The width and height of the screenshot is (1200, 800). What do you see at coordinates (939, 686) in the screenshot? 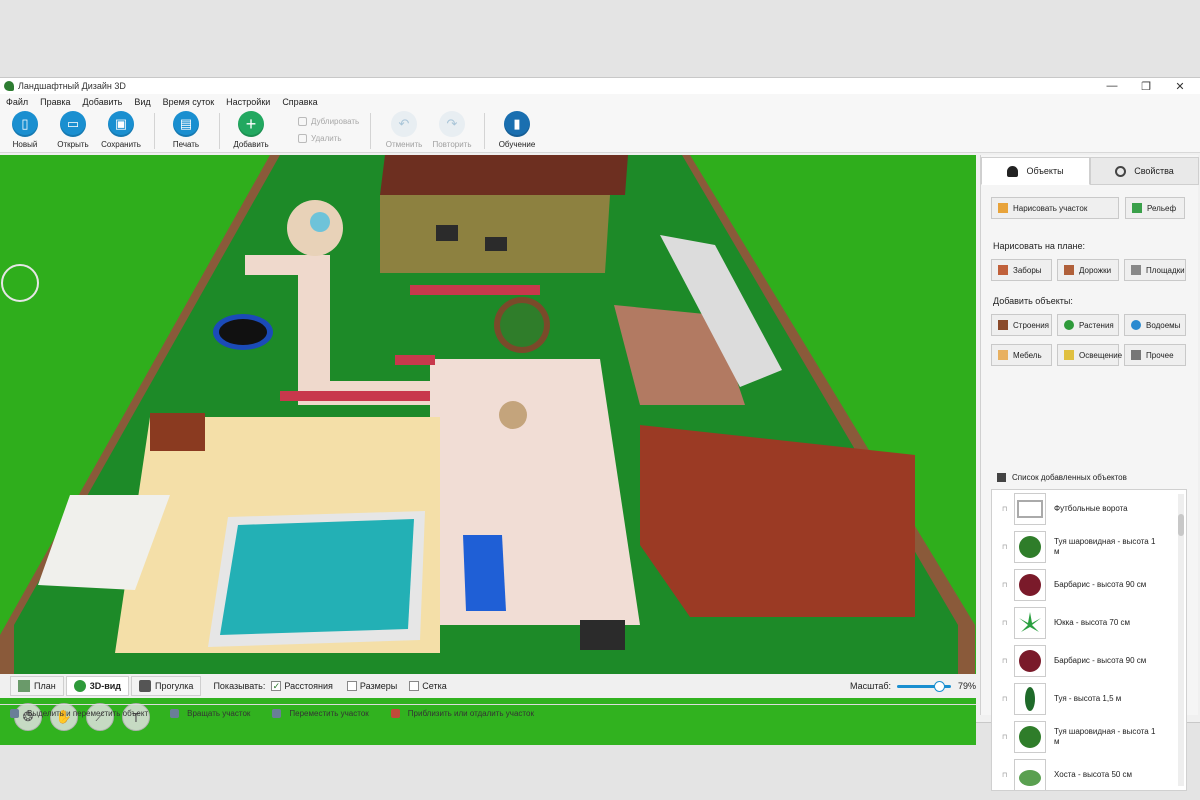
I see `slider-thumb` at bounding box center [939, 686].